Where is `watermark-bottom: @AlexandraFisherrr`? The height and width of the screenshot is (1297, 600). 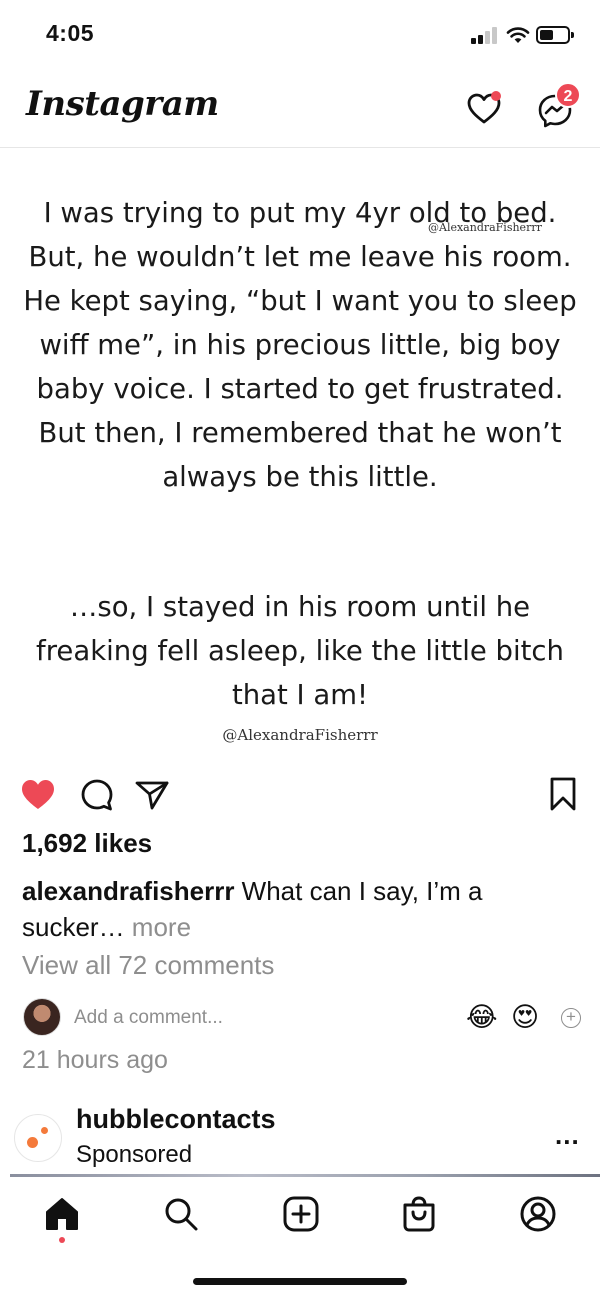 watermark-bottom: @AlexandraFisherrr is located at coordinates (300, 735).